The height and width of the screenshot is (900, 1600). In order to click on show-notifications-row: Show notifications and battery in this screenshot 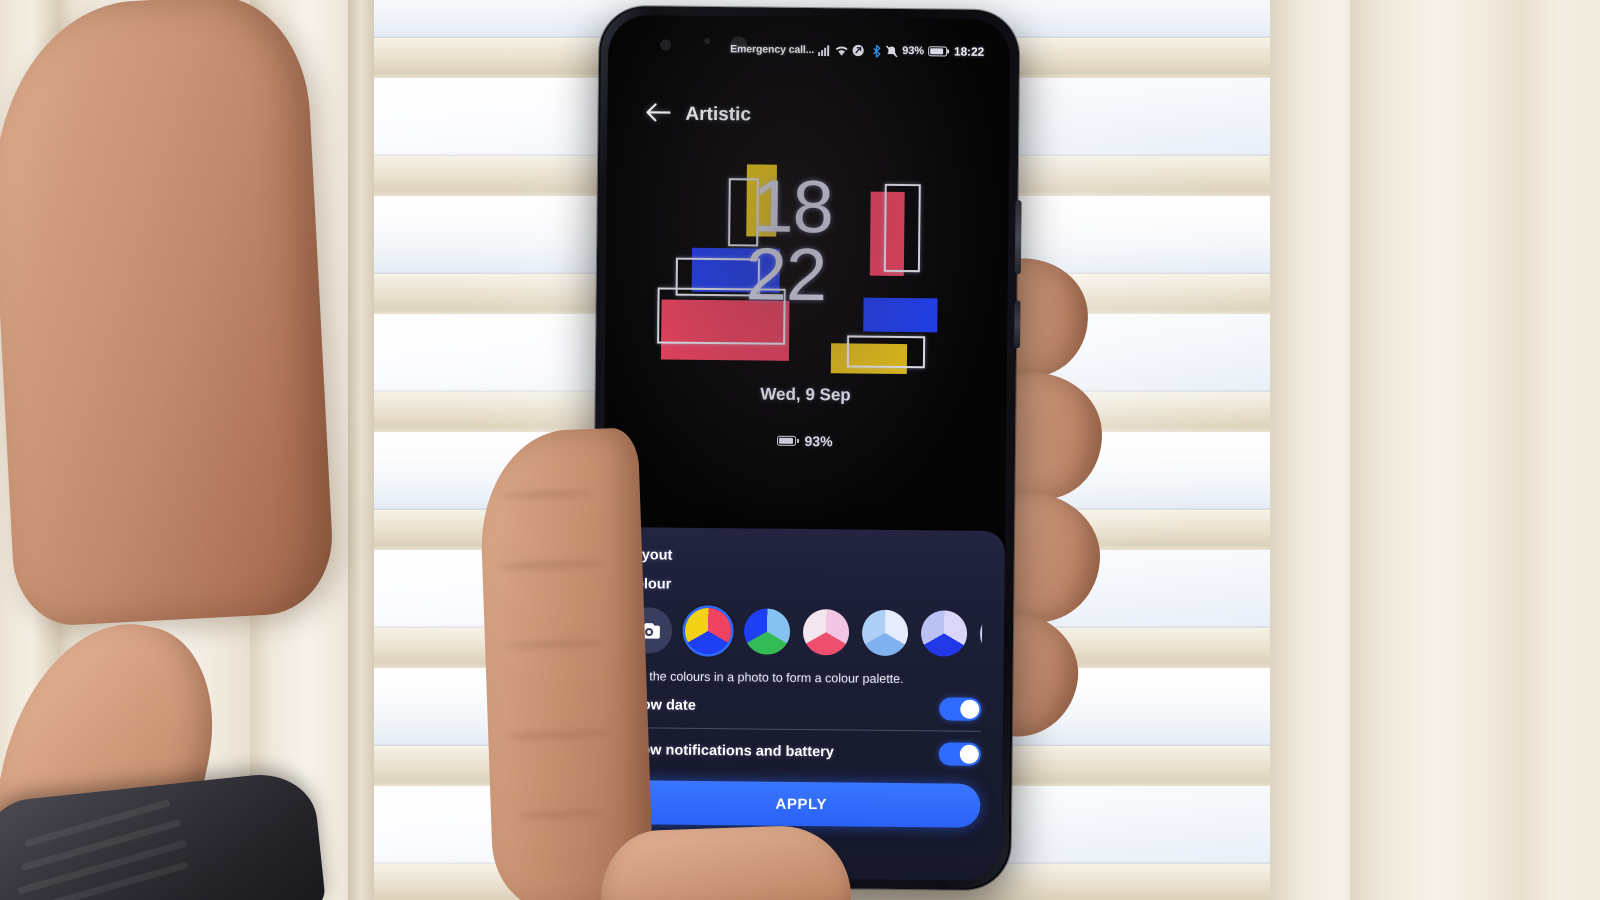, I will do `click(802, 752)`.